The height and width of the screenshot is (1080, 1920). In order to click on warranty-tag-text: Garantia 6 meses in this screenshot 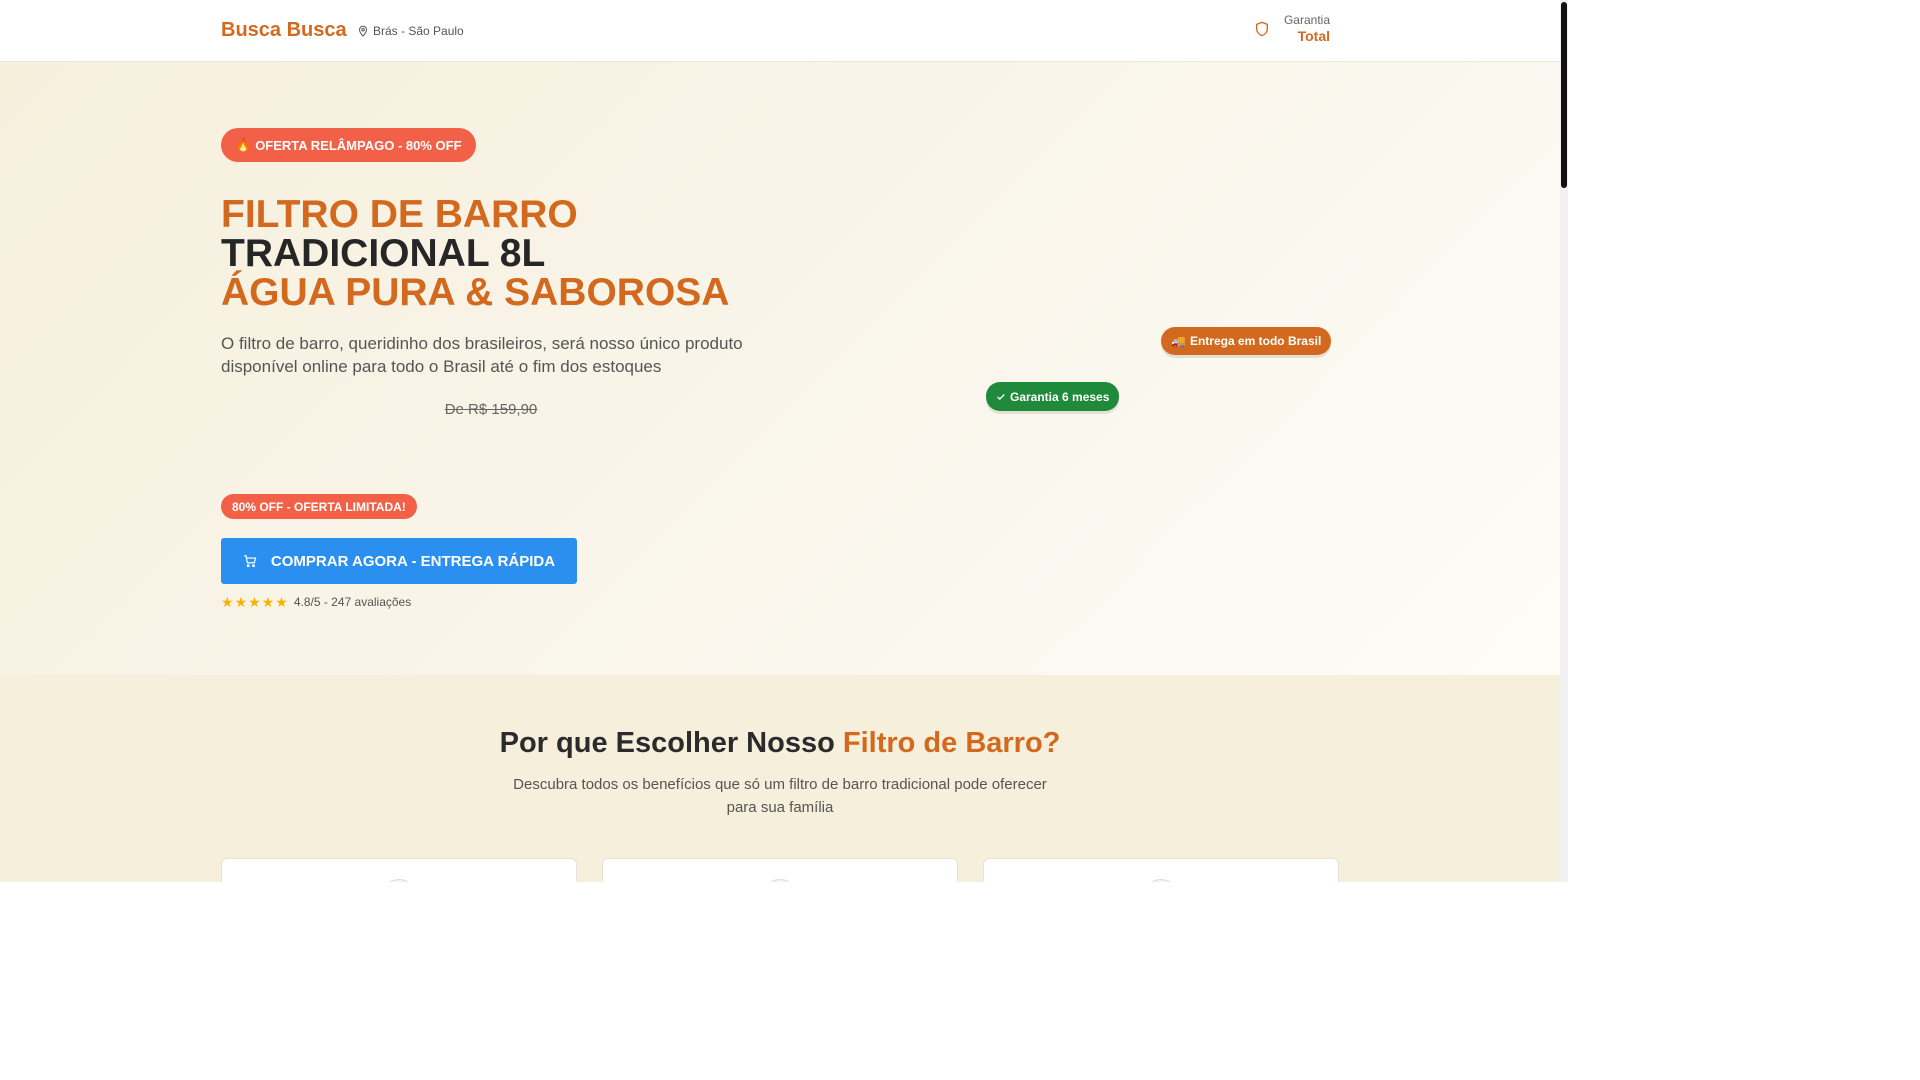, I will do `click(1060, 396)`.